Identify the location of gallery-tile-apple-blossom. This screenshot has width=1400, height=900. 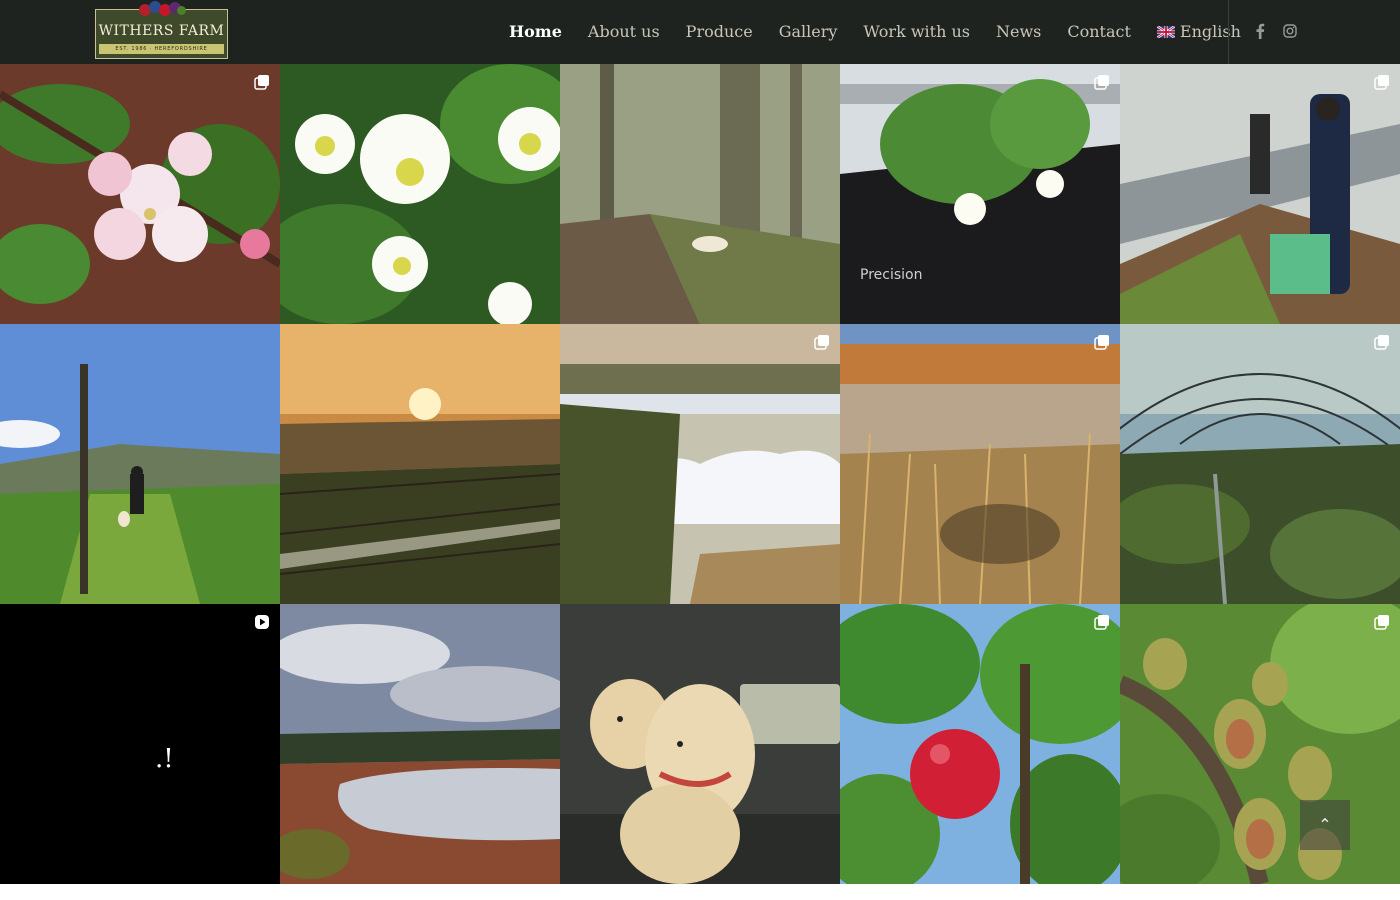
(140, 194).